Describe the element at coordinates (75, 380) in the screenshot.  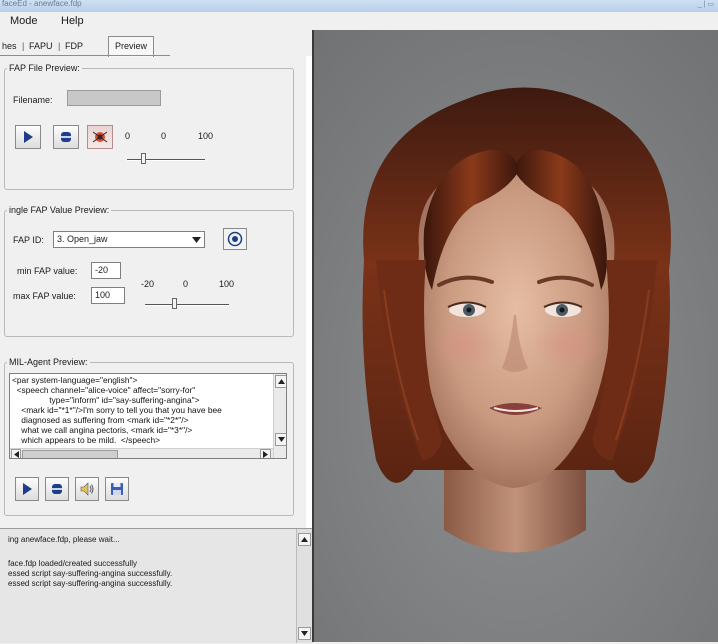
I see `apml-line-1: <par system-language="english">` at that location.